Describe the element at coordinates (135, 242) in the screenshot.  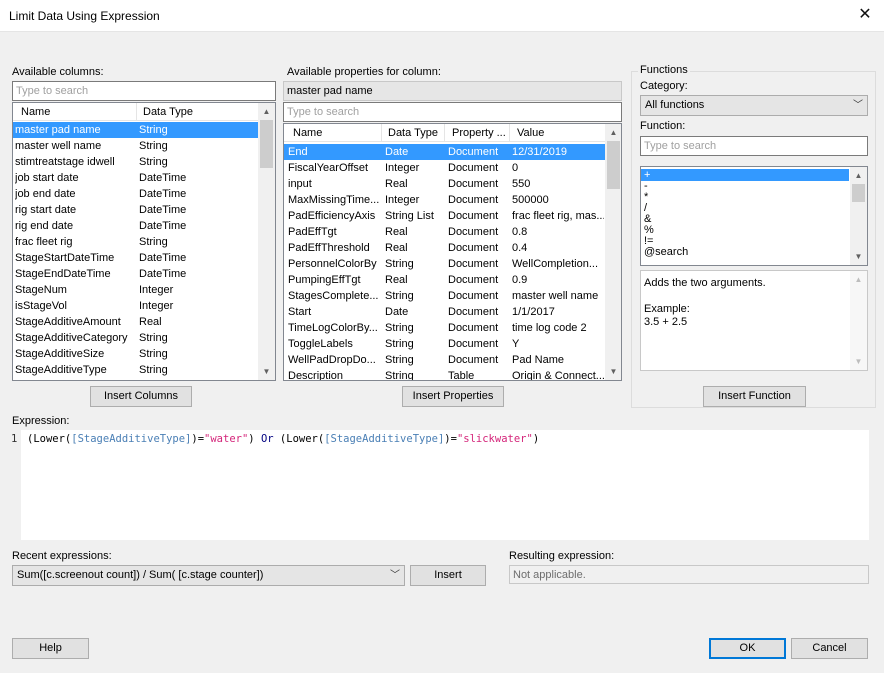
I see `column-row: frac fleet rig String` at that location.